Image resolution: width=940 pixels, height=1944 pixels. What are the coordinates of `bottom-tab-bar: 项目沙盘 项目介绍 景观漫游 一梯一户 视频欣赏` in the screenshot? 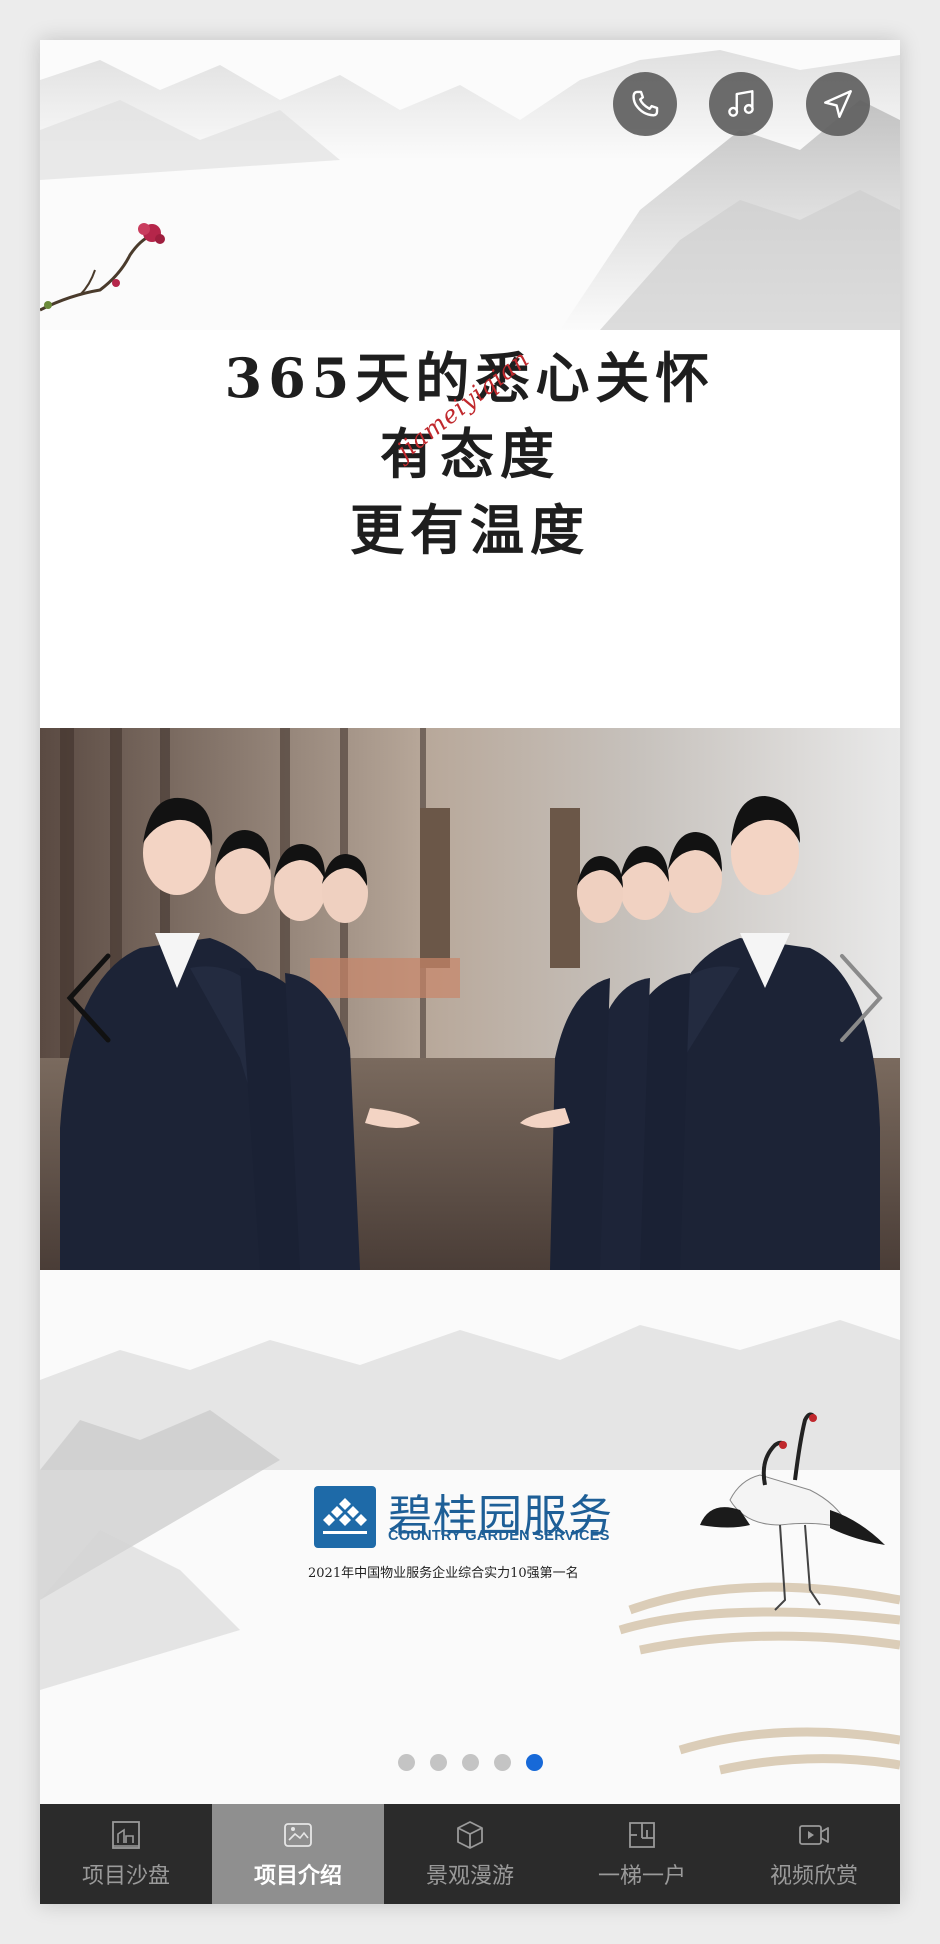 It's located at (470, 1854).